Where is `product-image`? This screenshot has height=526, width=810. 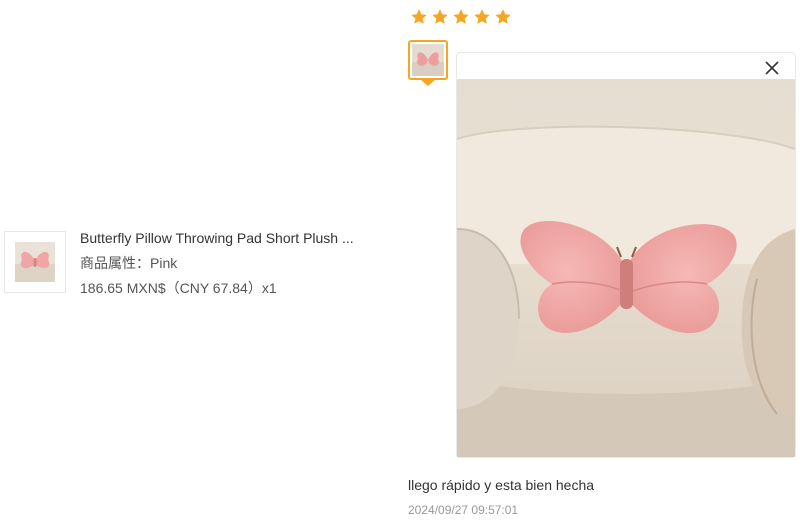 product-image is located at coordinates (35, 262).